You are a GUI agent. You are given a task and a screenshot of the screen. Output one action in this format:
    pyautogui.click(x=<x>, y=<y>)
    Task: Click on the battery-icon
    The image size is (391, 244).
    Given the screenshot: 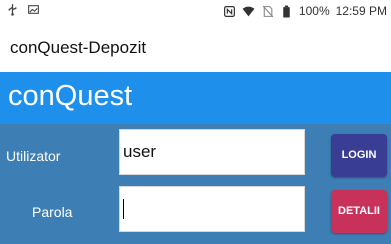 What is the action you would take?
    pyautogui.click(x=286, y=11)
    